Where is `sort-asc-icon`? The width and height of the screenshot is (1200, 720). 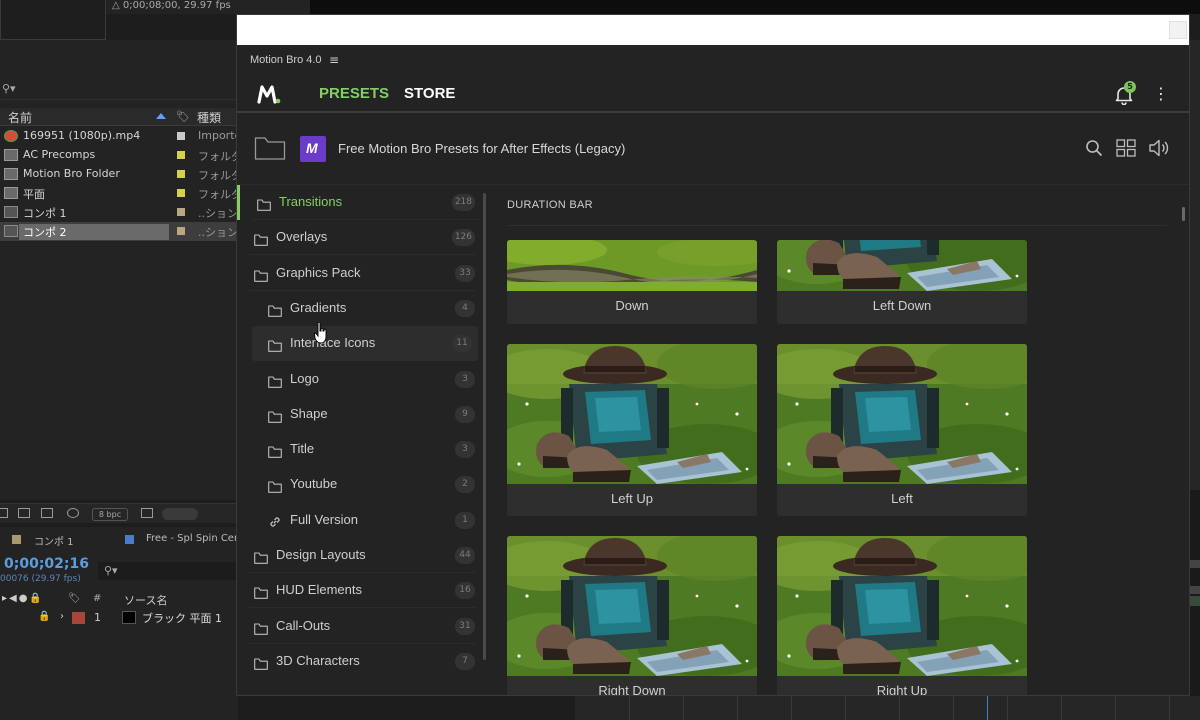
sort-asc-icon is located at coordinates (161, 116).